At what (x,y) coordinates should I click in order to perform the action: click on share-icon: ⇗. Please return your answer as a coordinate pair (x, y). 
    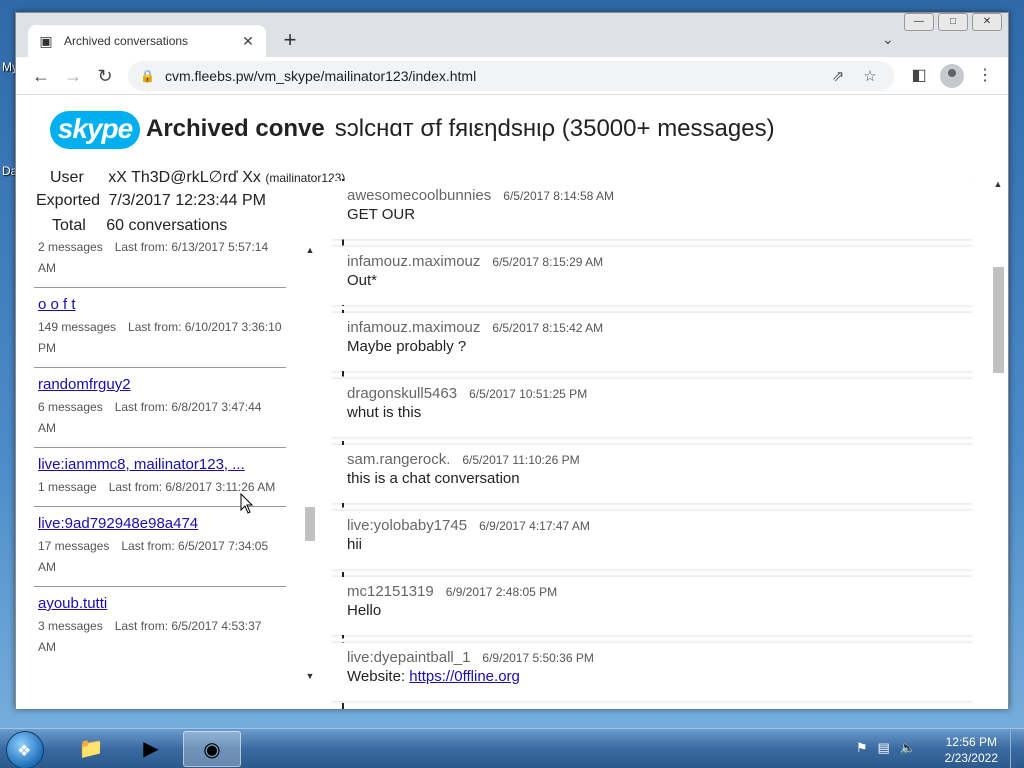
    Looking at the image, I should click on (838, 76).